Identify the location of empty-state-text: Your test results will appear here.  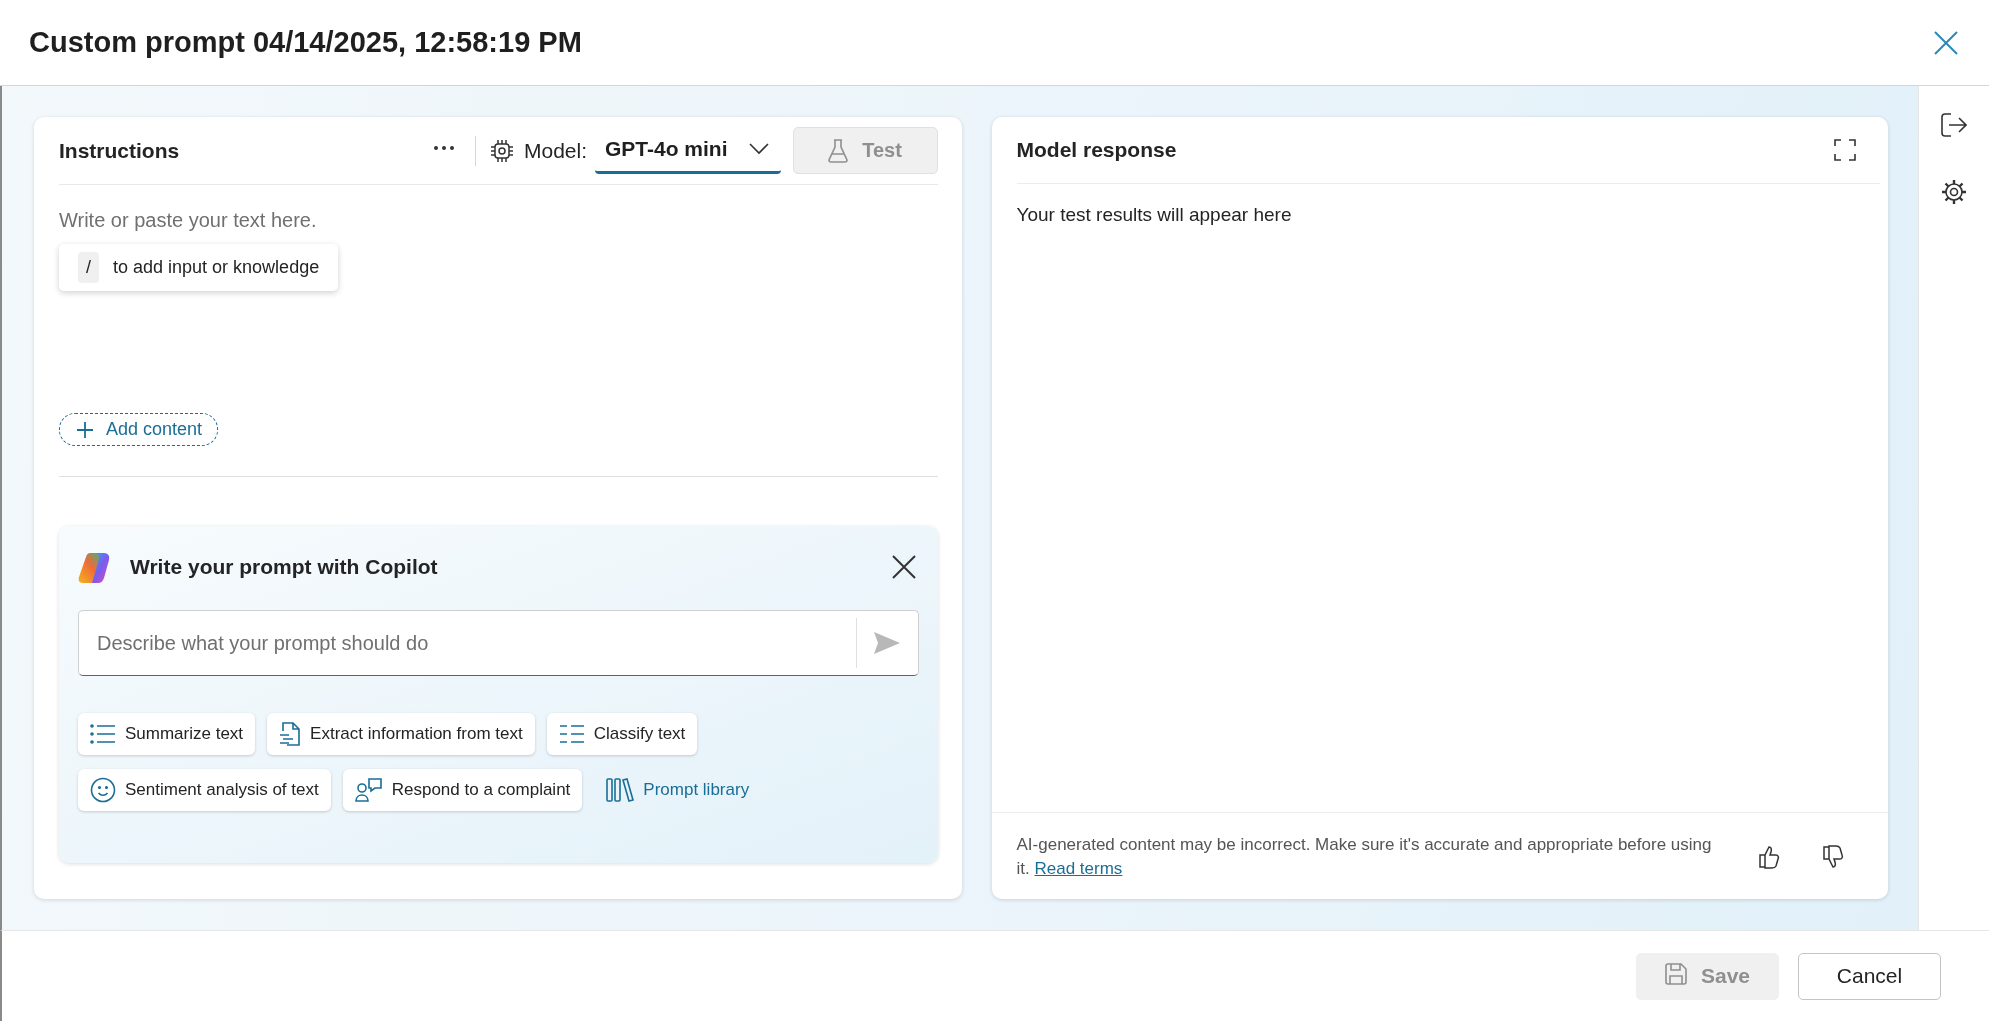
(1154, 215).